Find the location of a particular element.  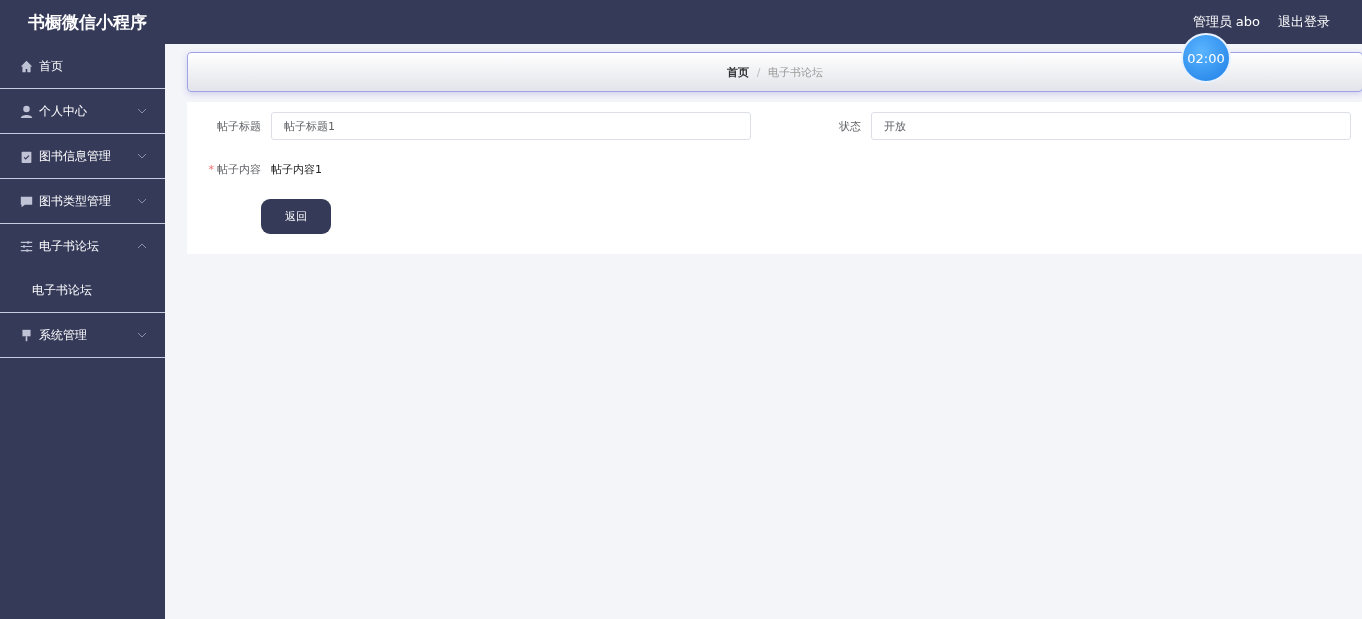

field-label: * 帖子内容 is located at coordinates (234, 169).